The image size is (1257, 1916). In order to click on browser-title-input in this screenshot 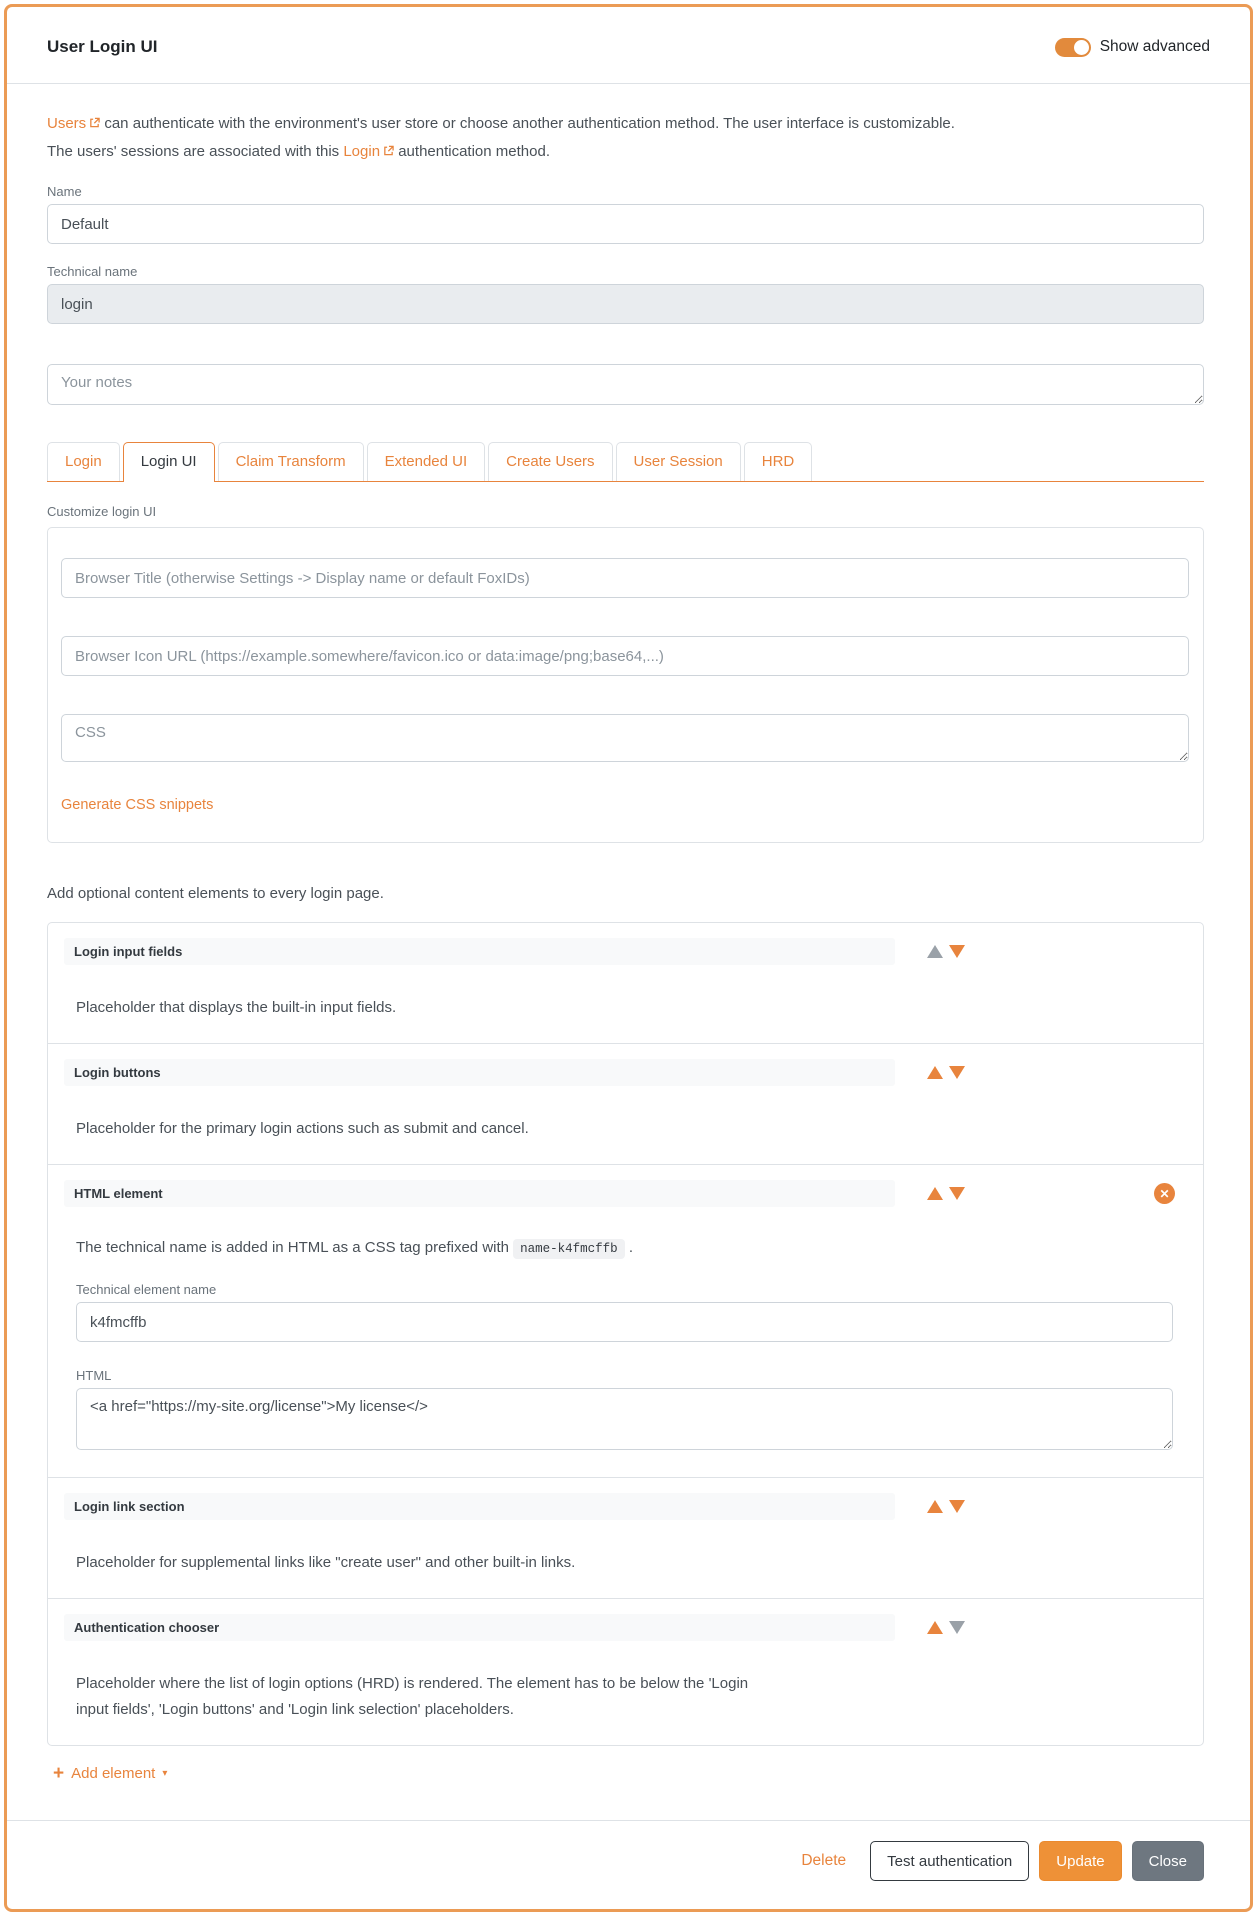, I will do `click(625, 578)`.